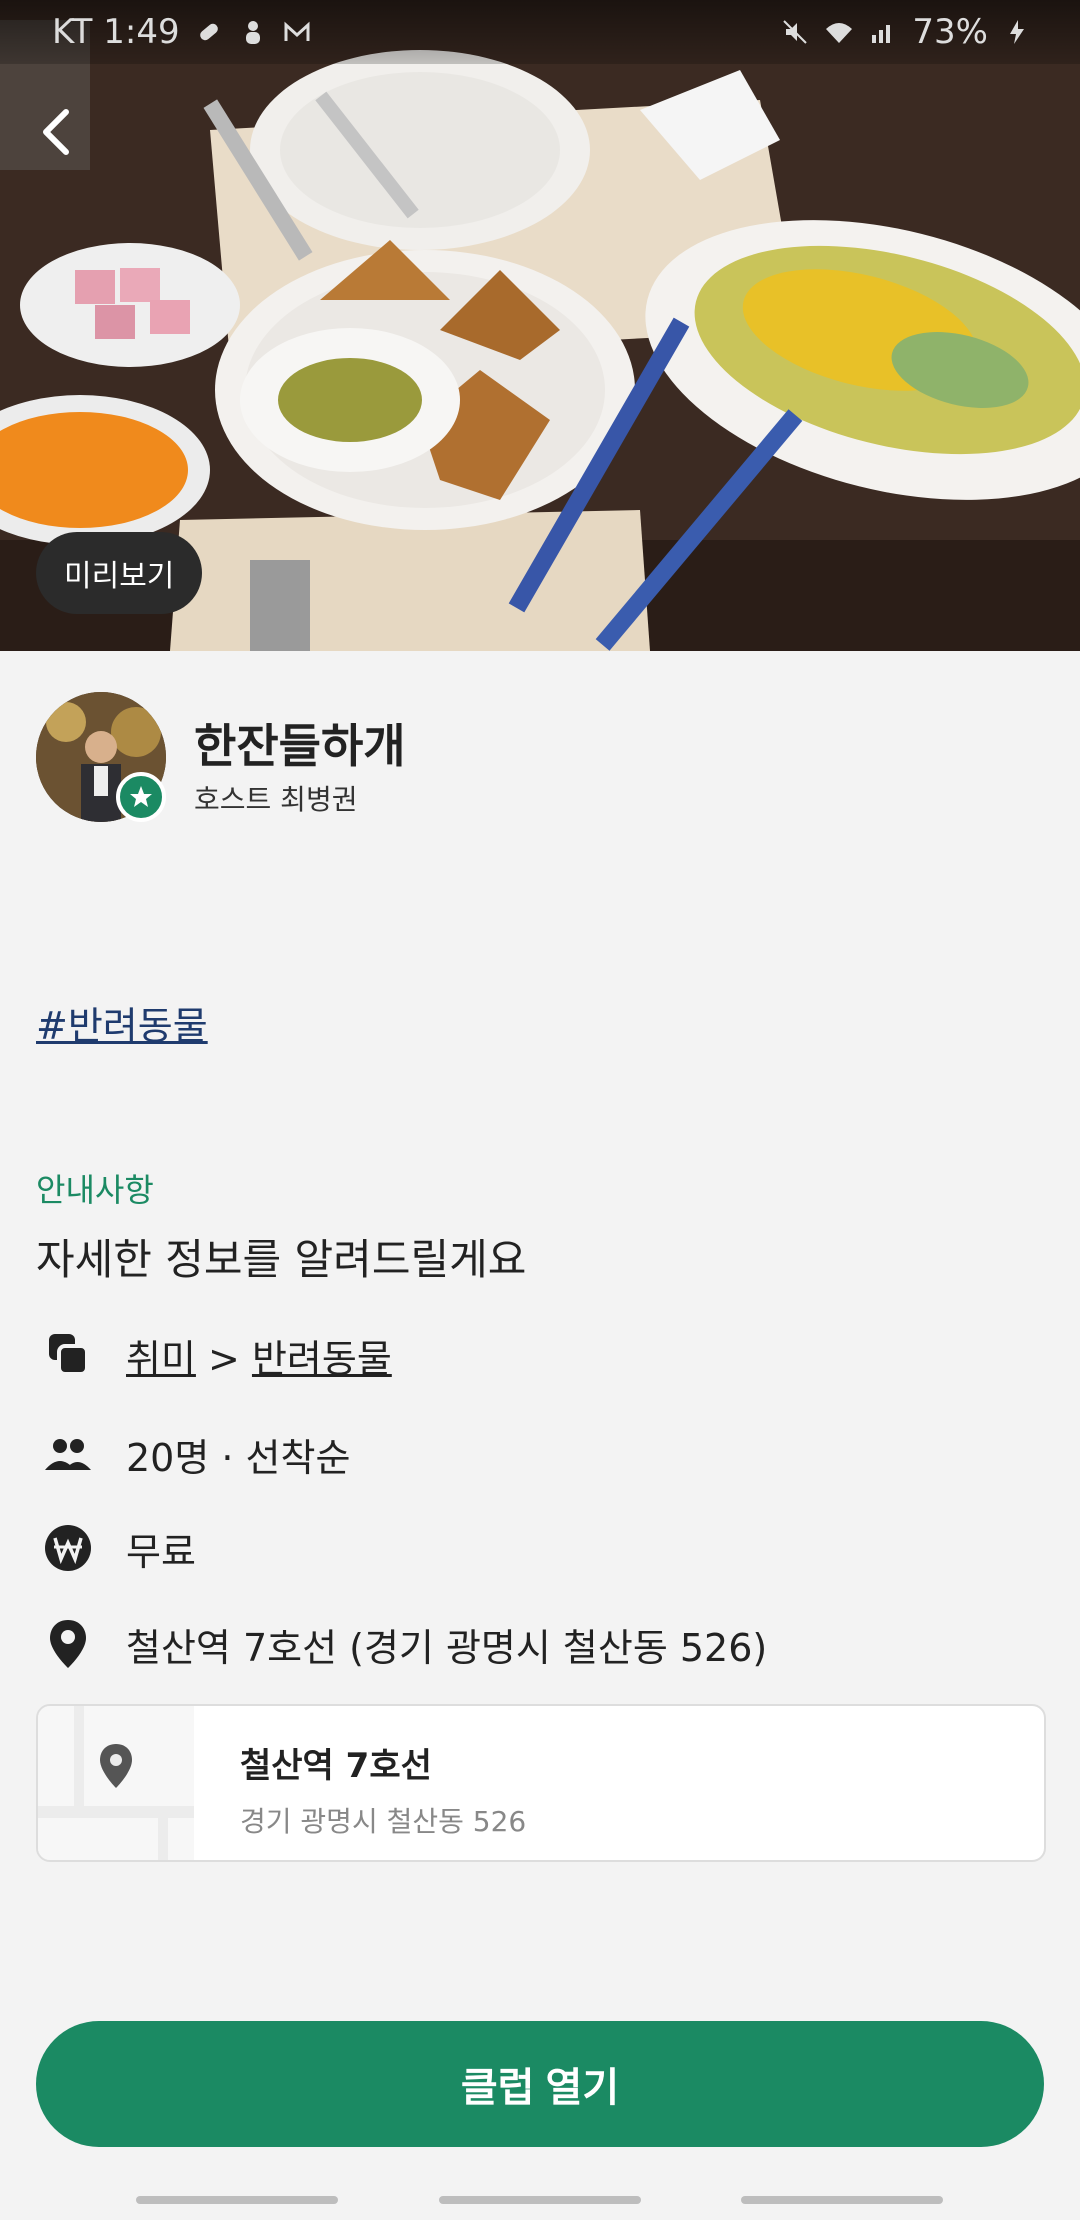 This screenshot has width=1080, height=2220. I want to click on nav-recent-button, so click(237, 2200).